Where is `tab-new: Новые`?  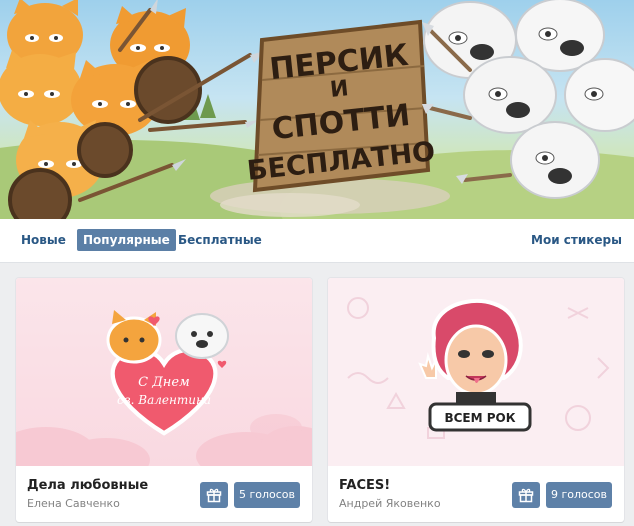 tab-new: Новые is located at coordinates (43, 240).